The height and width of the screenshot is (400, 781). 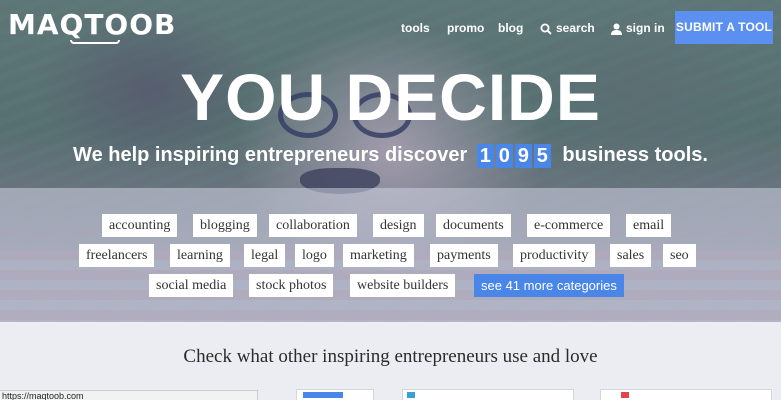 What do you see at coordinates (140, 225) in the screenshot?
I see `category-tag-accounting: accounting` at bounding box center [140, 225].